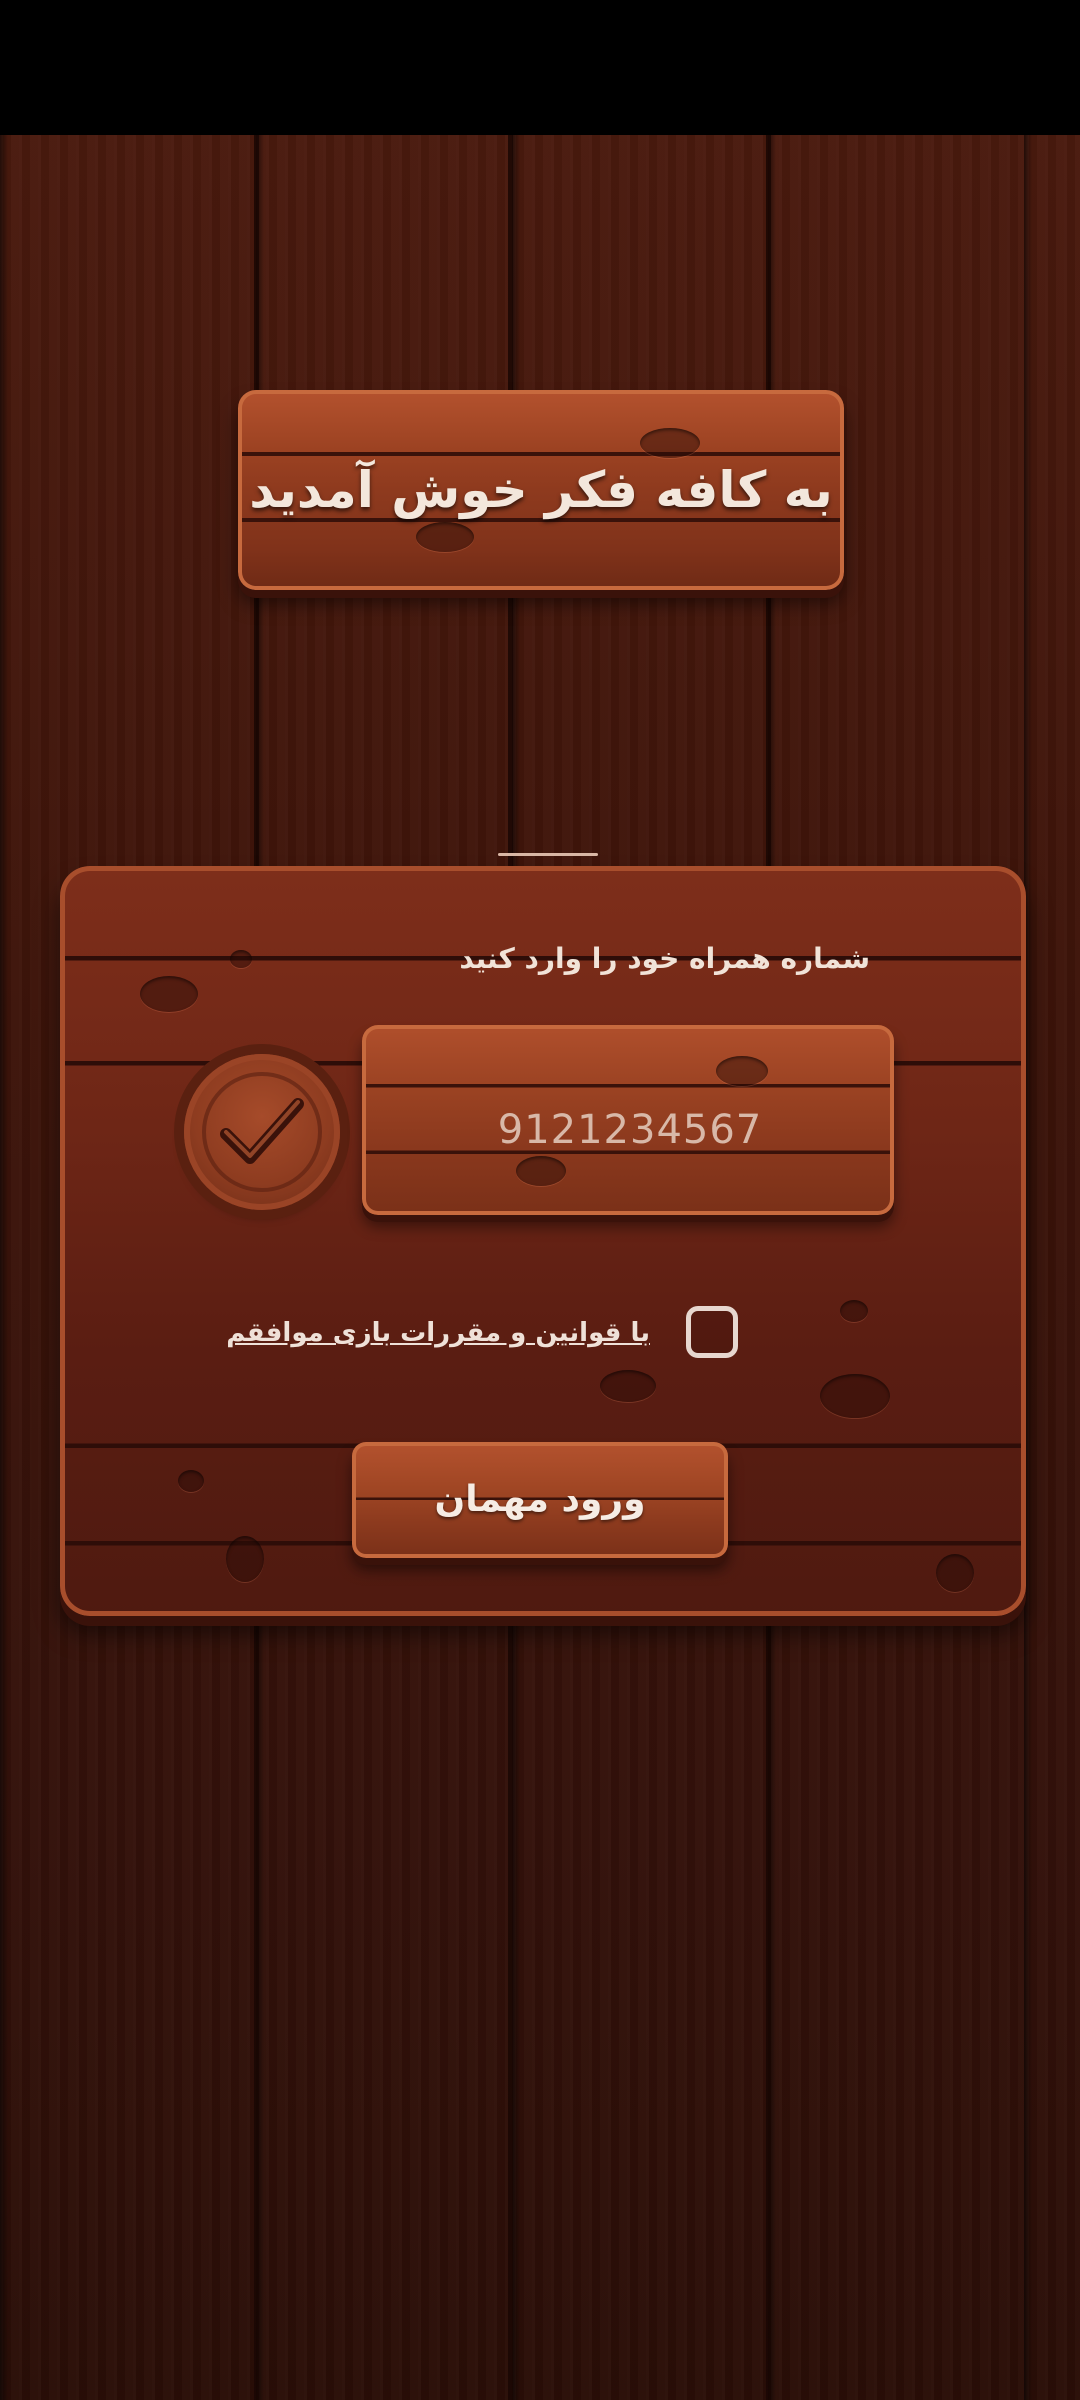 This screenshot has width=1080, height=2400. What do you see at coordinates (541, 490) in the screenshot?
I see `page-title: به کافه فکر خوش آمدید` at bounding box center [541, 490].